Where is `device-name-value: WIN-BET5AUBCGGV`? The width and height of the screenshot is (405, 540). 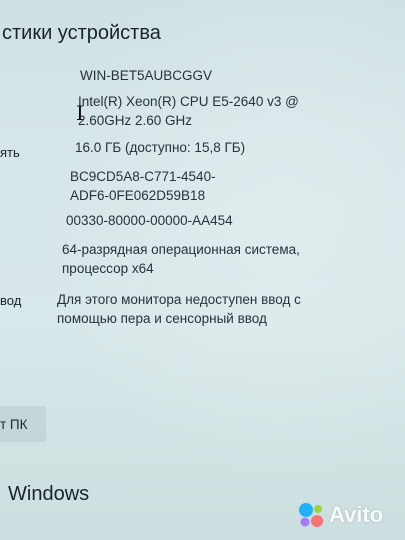 device-name-value: WIN-BET5AUBCGGV is located at coordinates (146, 75).